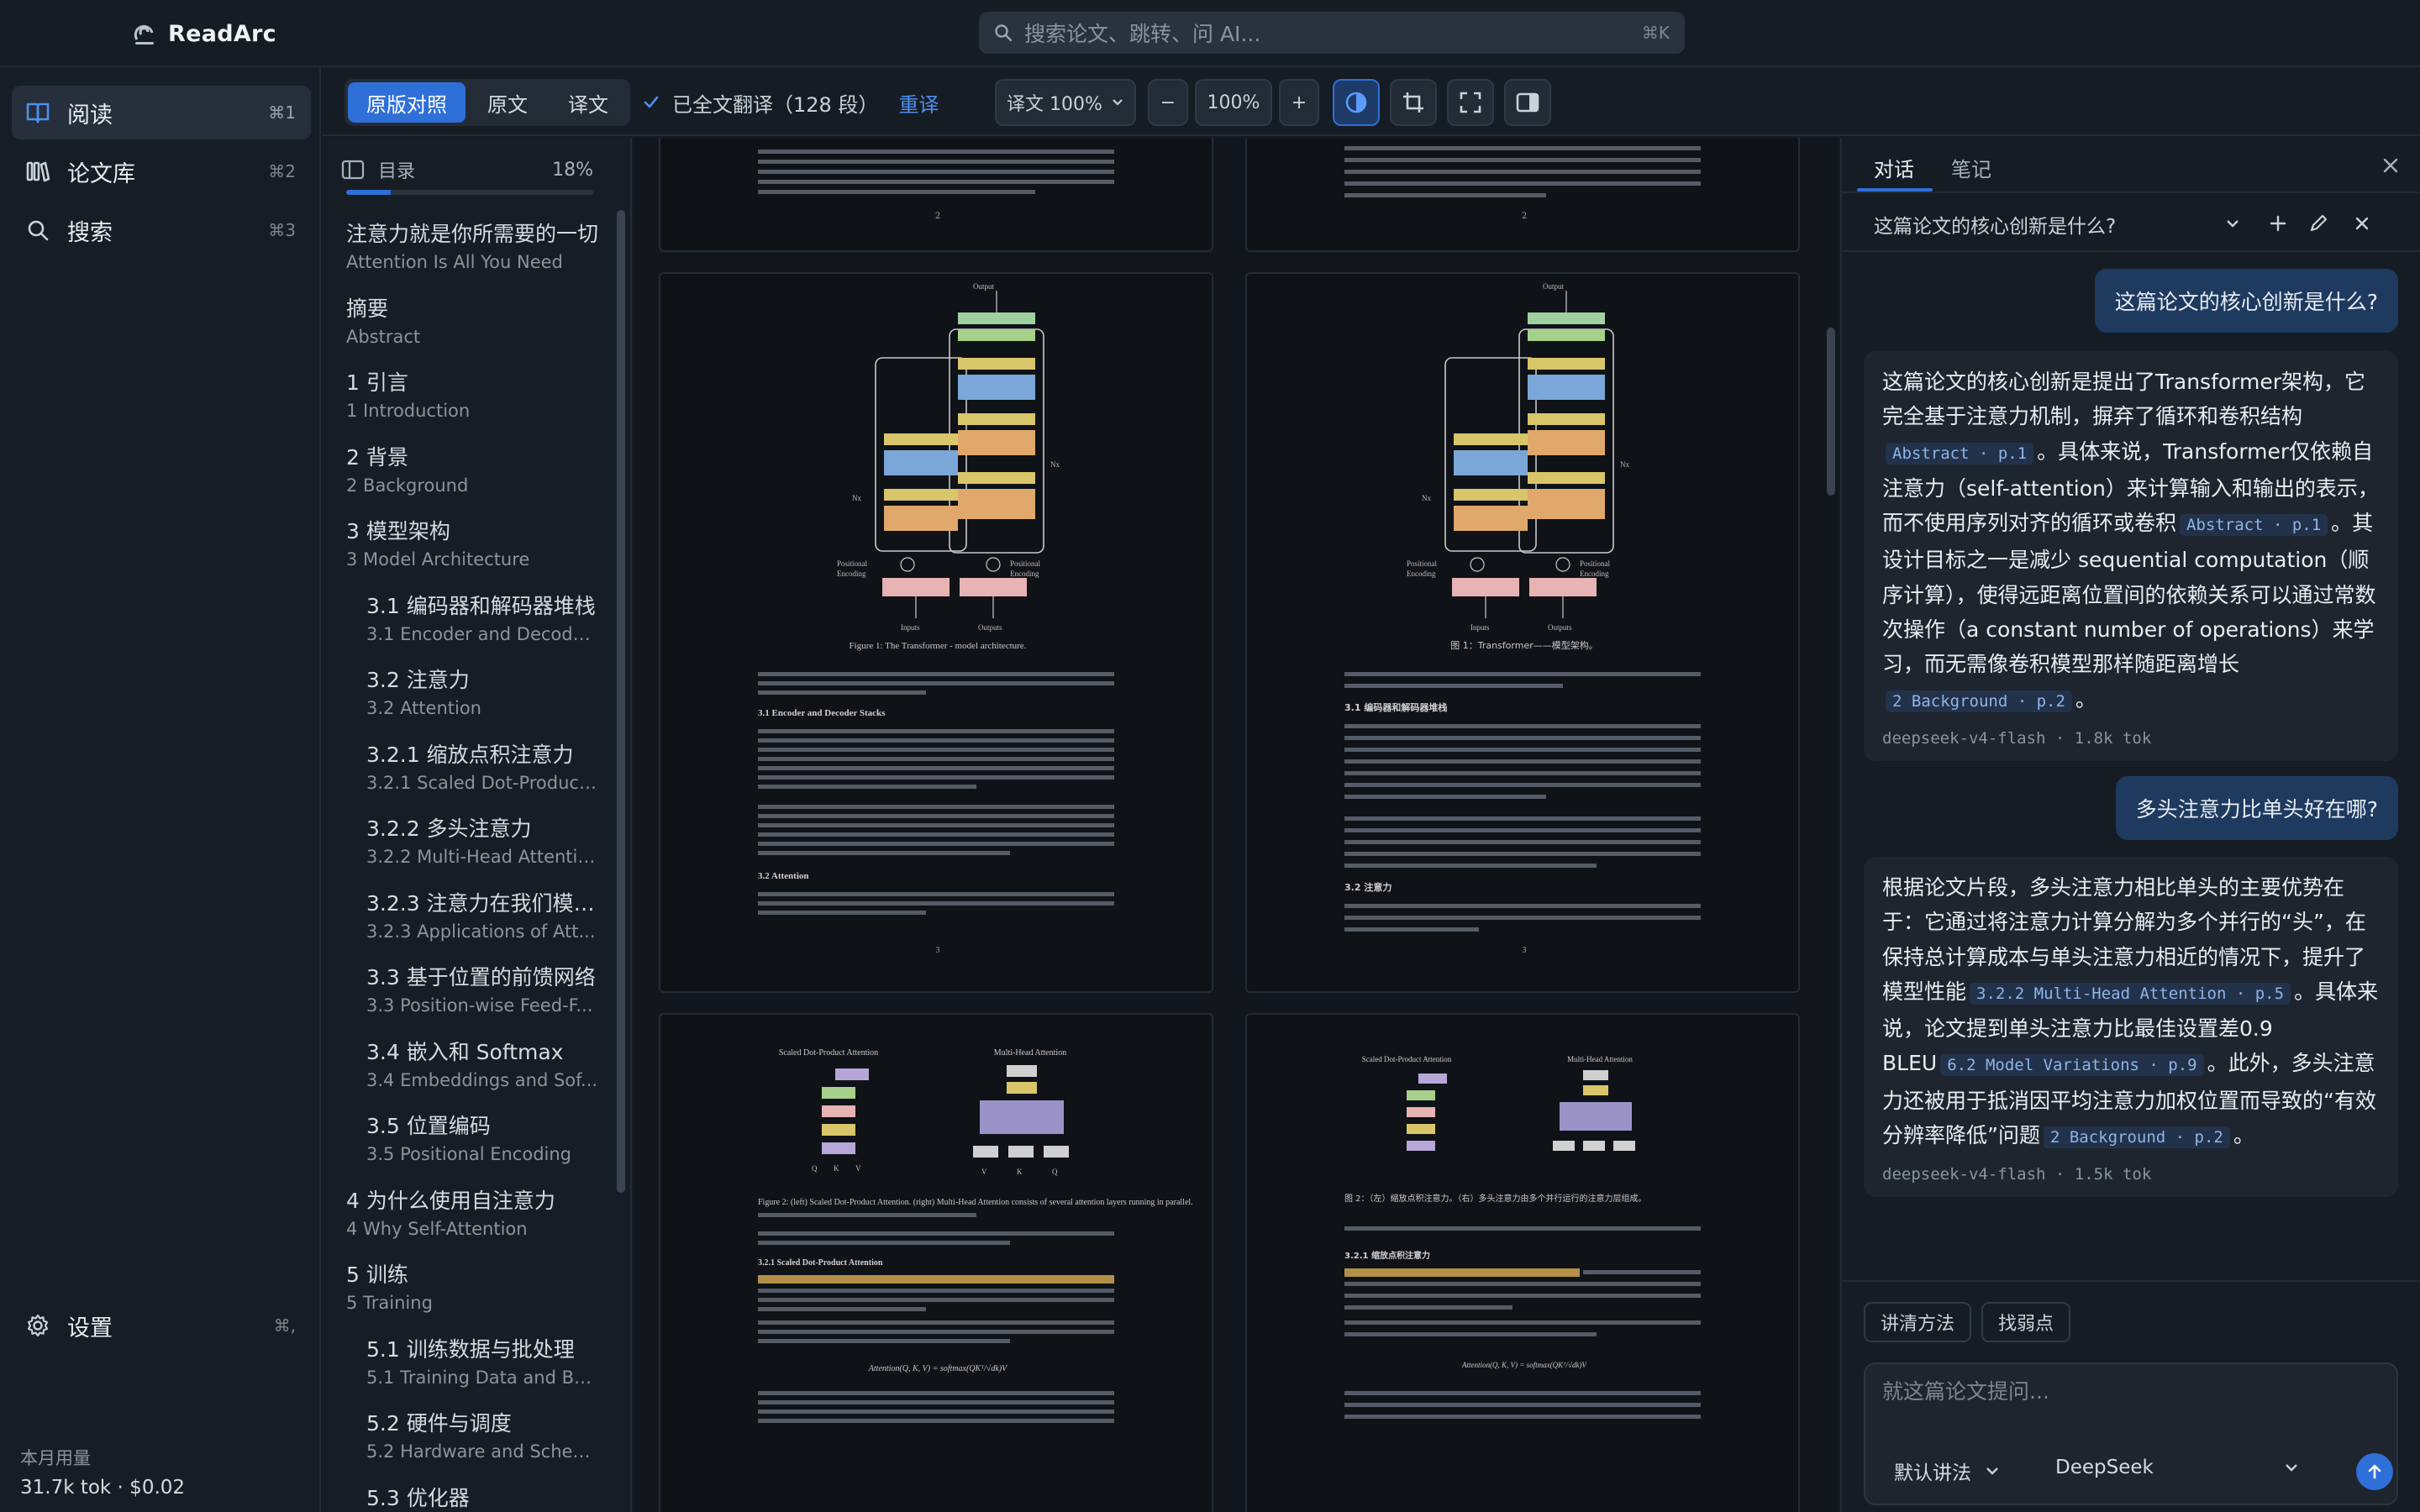  What do you see at coordinates (1528, 102) in the screenshot?
I see `toggle-chat-panel-button` at bounding box center [1528, 102].